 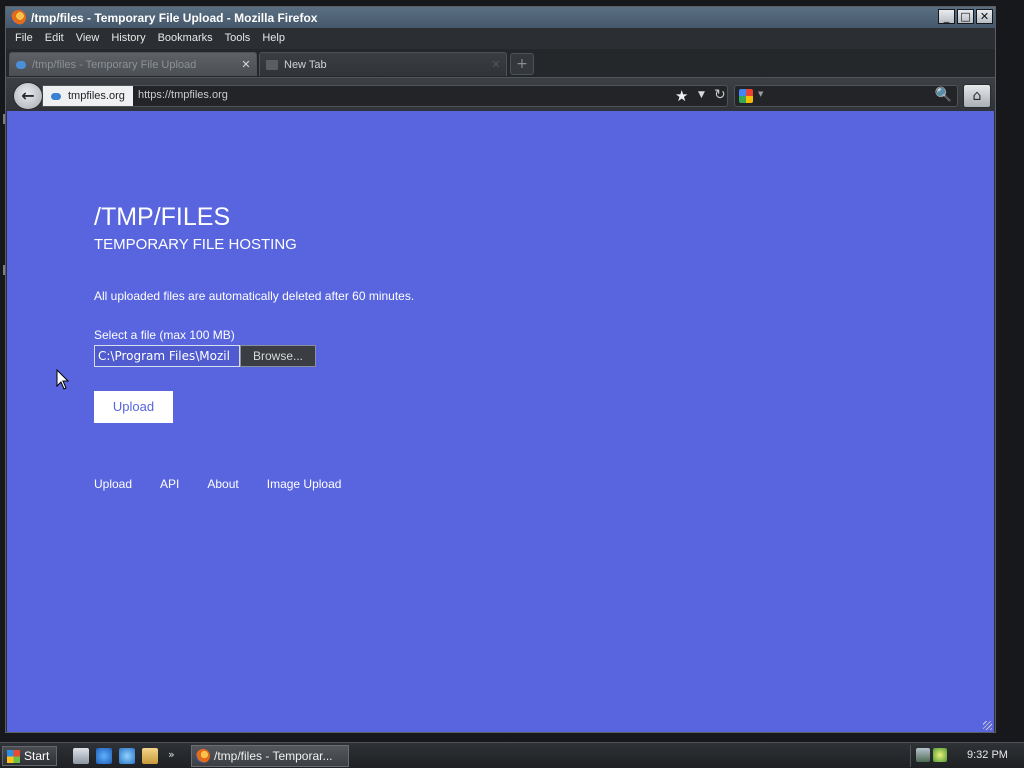 I want to click on menu-help: Help, so click(x=273, y=38).